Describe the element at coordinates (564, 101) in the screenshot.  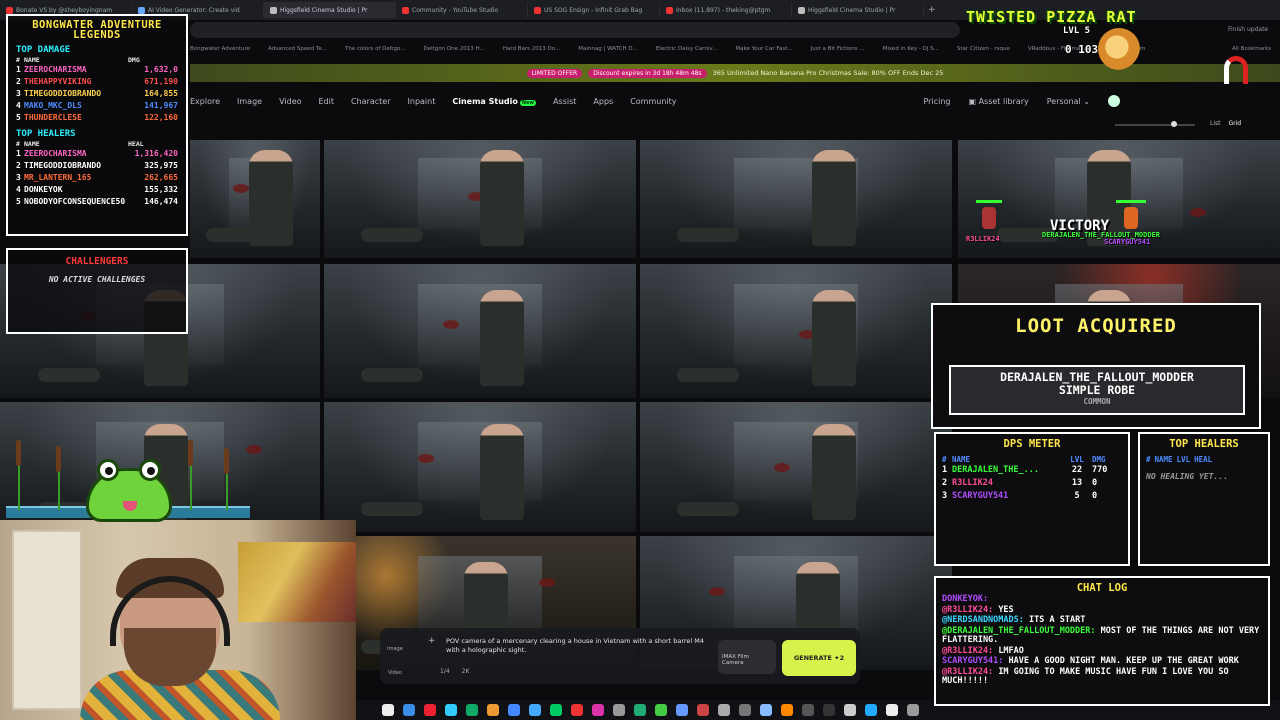
I see `nav-item: Assist` at that location.